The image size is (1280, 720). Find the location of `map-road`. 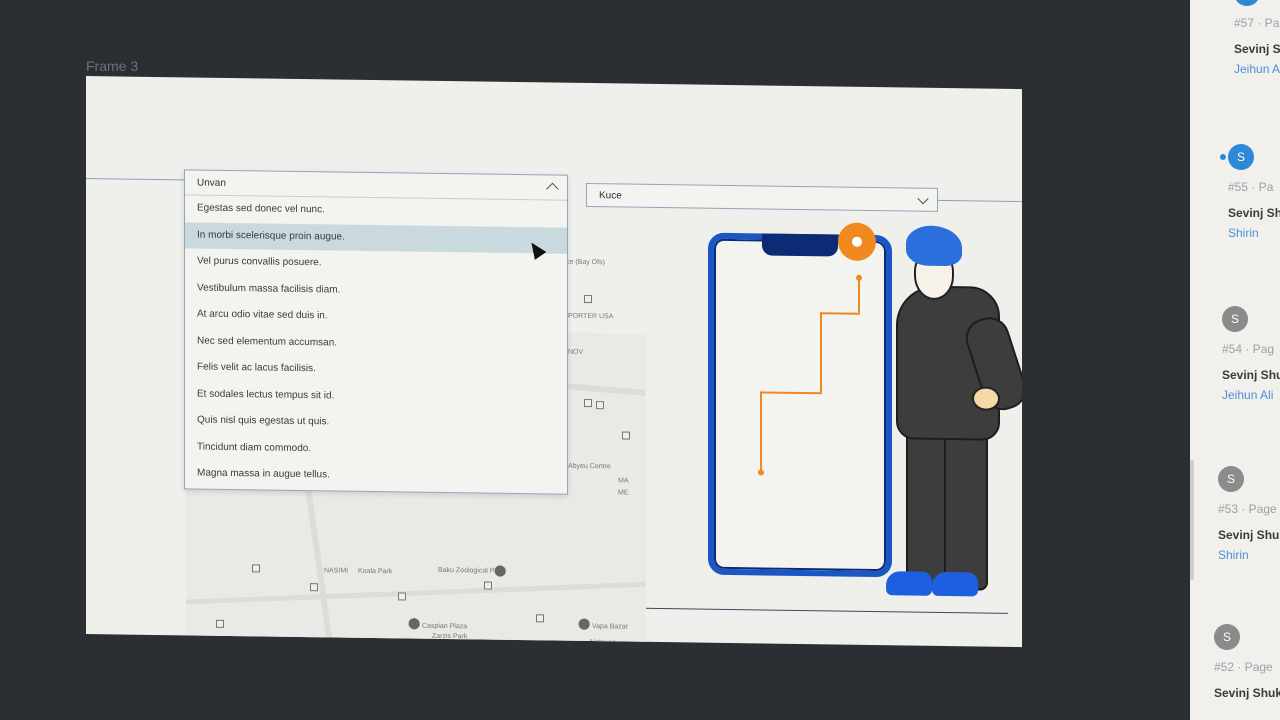

map-road is located at coordinates (416, 593).